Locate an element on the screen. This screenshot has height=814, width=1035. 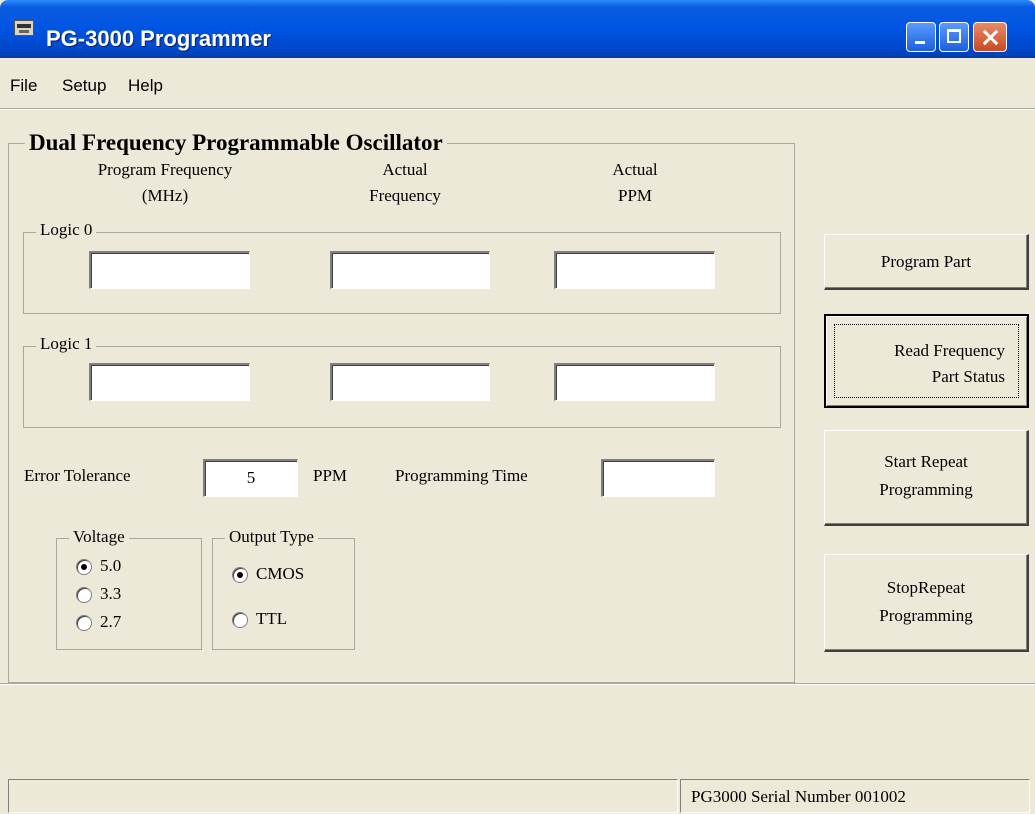
status-serial-number: PG3000 Serial Number 001002 is located at coordinates (855, 796).